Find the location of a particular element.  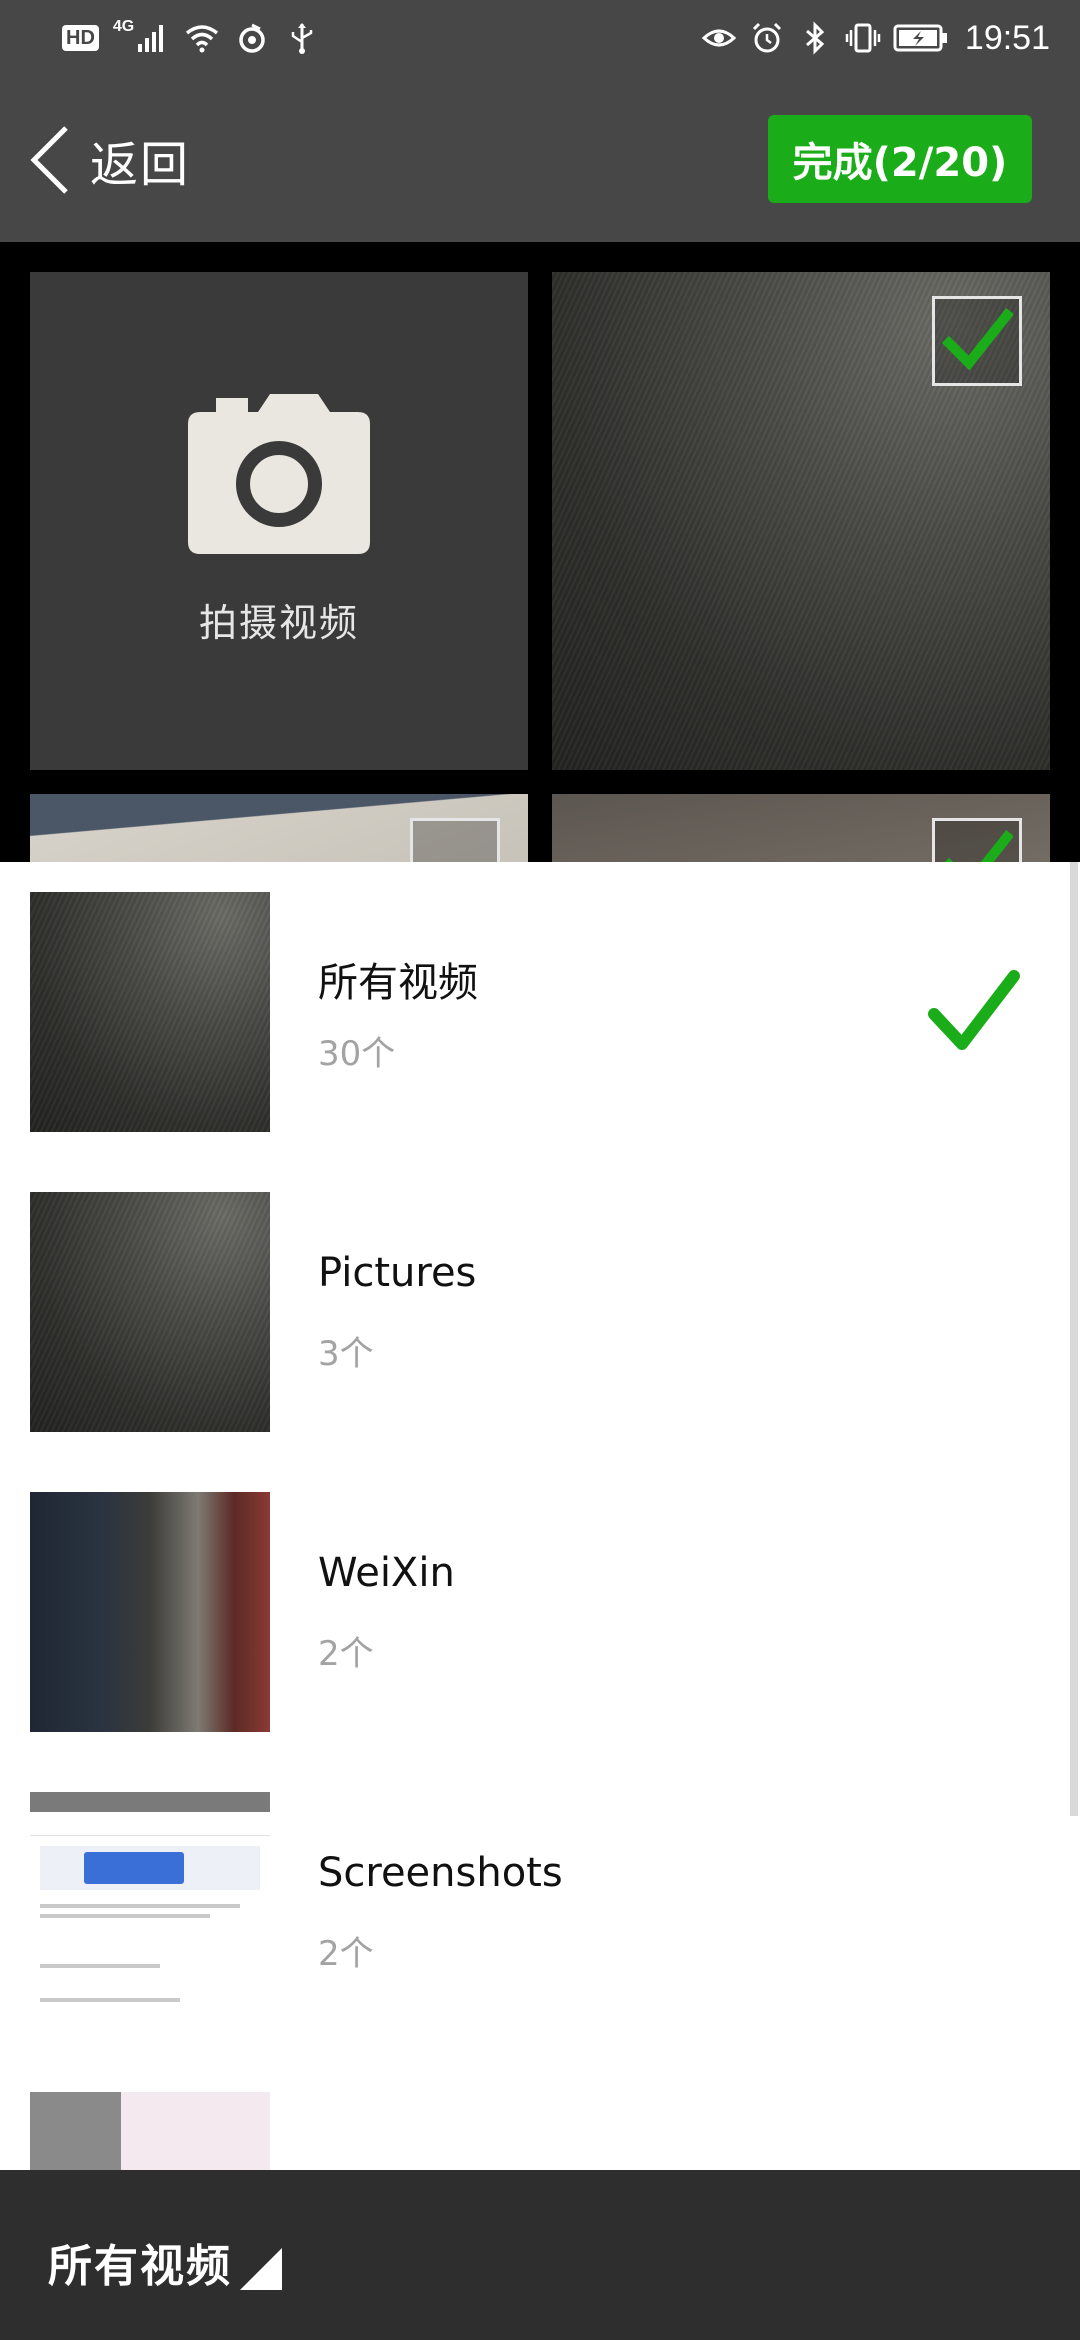

thumbnail-tabs is located at coordinates (150, 1827).